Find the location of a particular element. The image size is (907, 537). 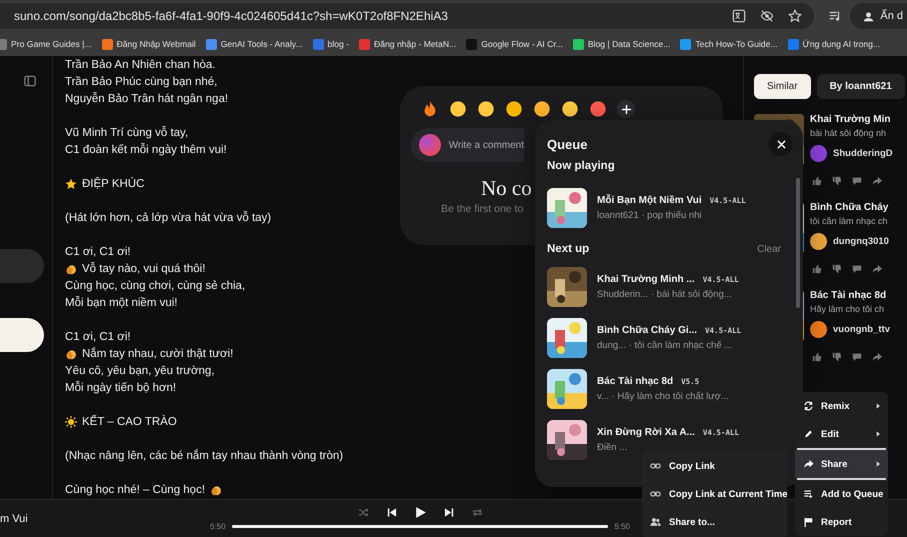

address-bar: suno.com/song/da2bc8b5-fa6f-4fa1-90f9-4c024605d41c?sh=wK0T2of8FN2EhiA3 is located at coordinates (407, 16).